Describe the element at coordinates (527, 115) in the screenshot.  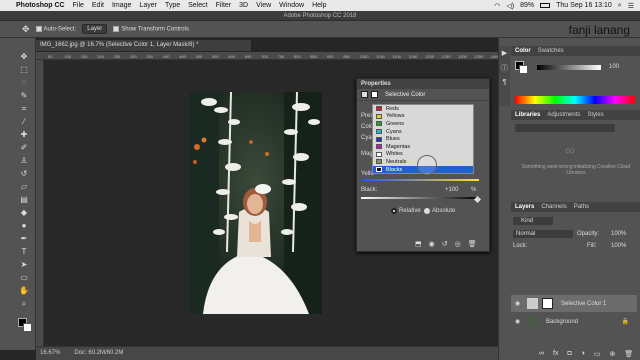
I see `tab-libraries: Libraries` at that location.